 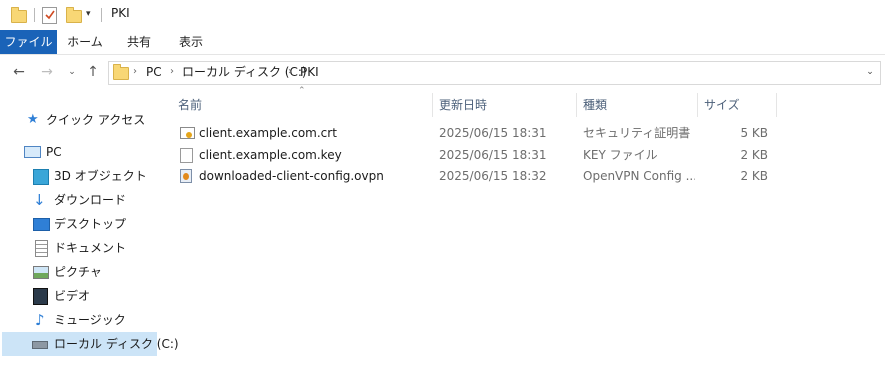 I want to click on download-arrow-icon: ↓, so click(x=39, y=200).